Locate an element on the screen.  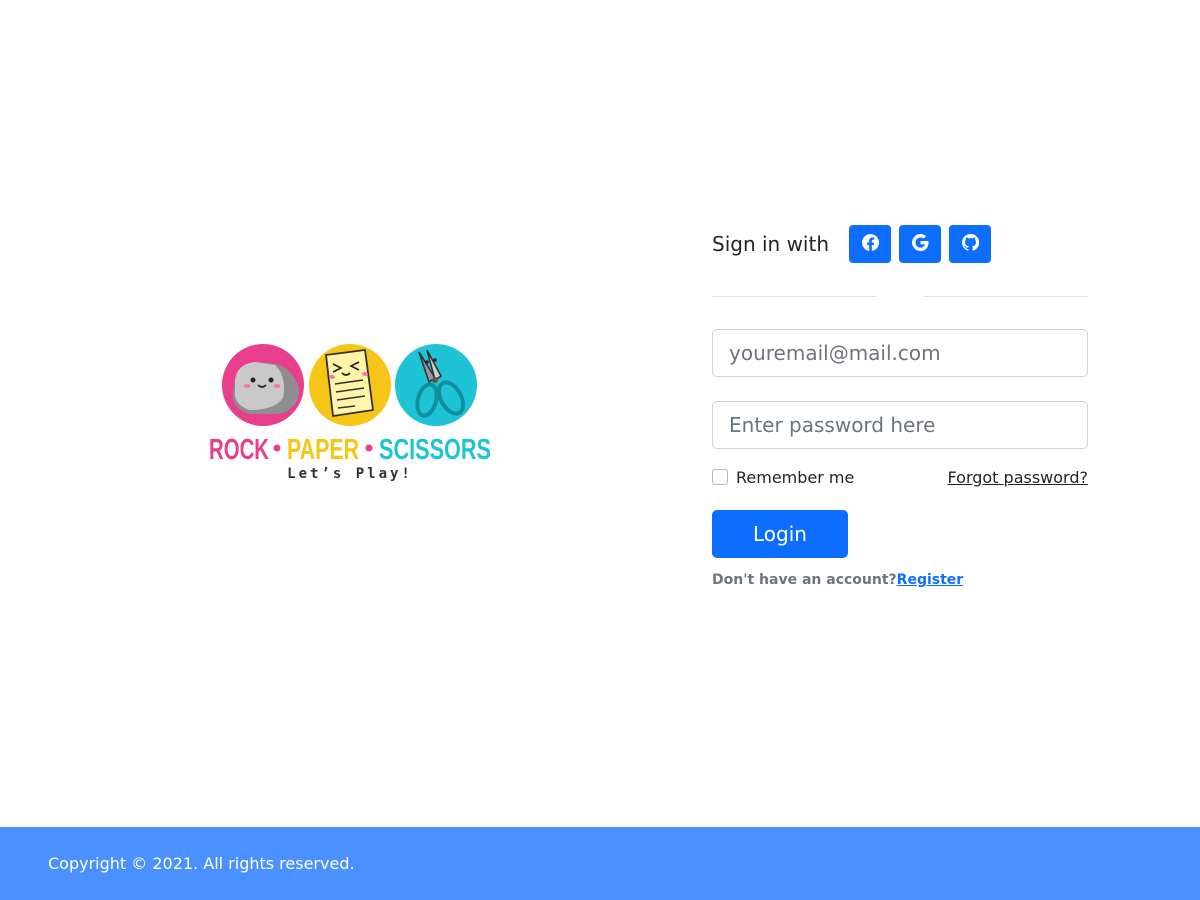
github-icon is located at coordinates (970, 243).